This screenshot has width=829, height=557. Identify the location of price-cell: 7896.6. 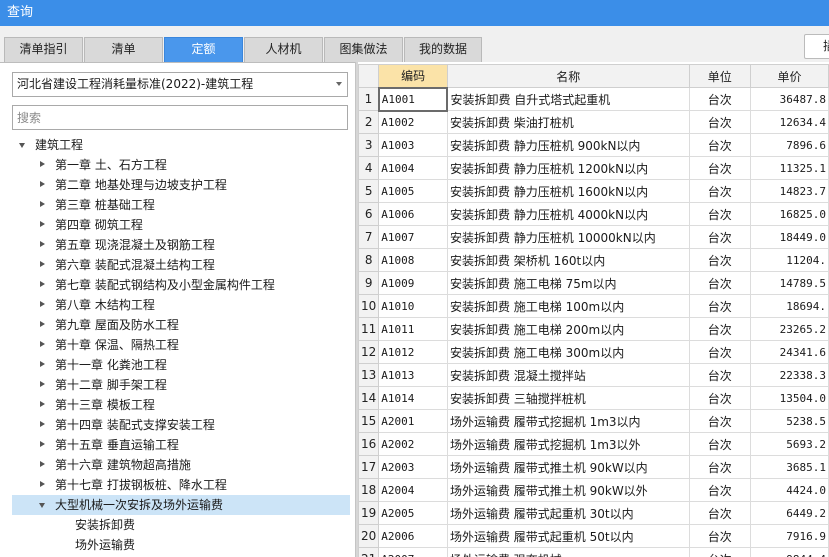
(789, 145).